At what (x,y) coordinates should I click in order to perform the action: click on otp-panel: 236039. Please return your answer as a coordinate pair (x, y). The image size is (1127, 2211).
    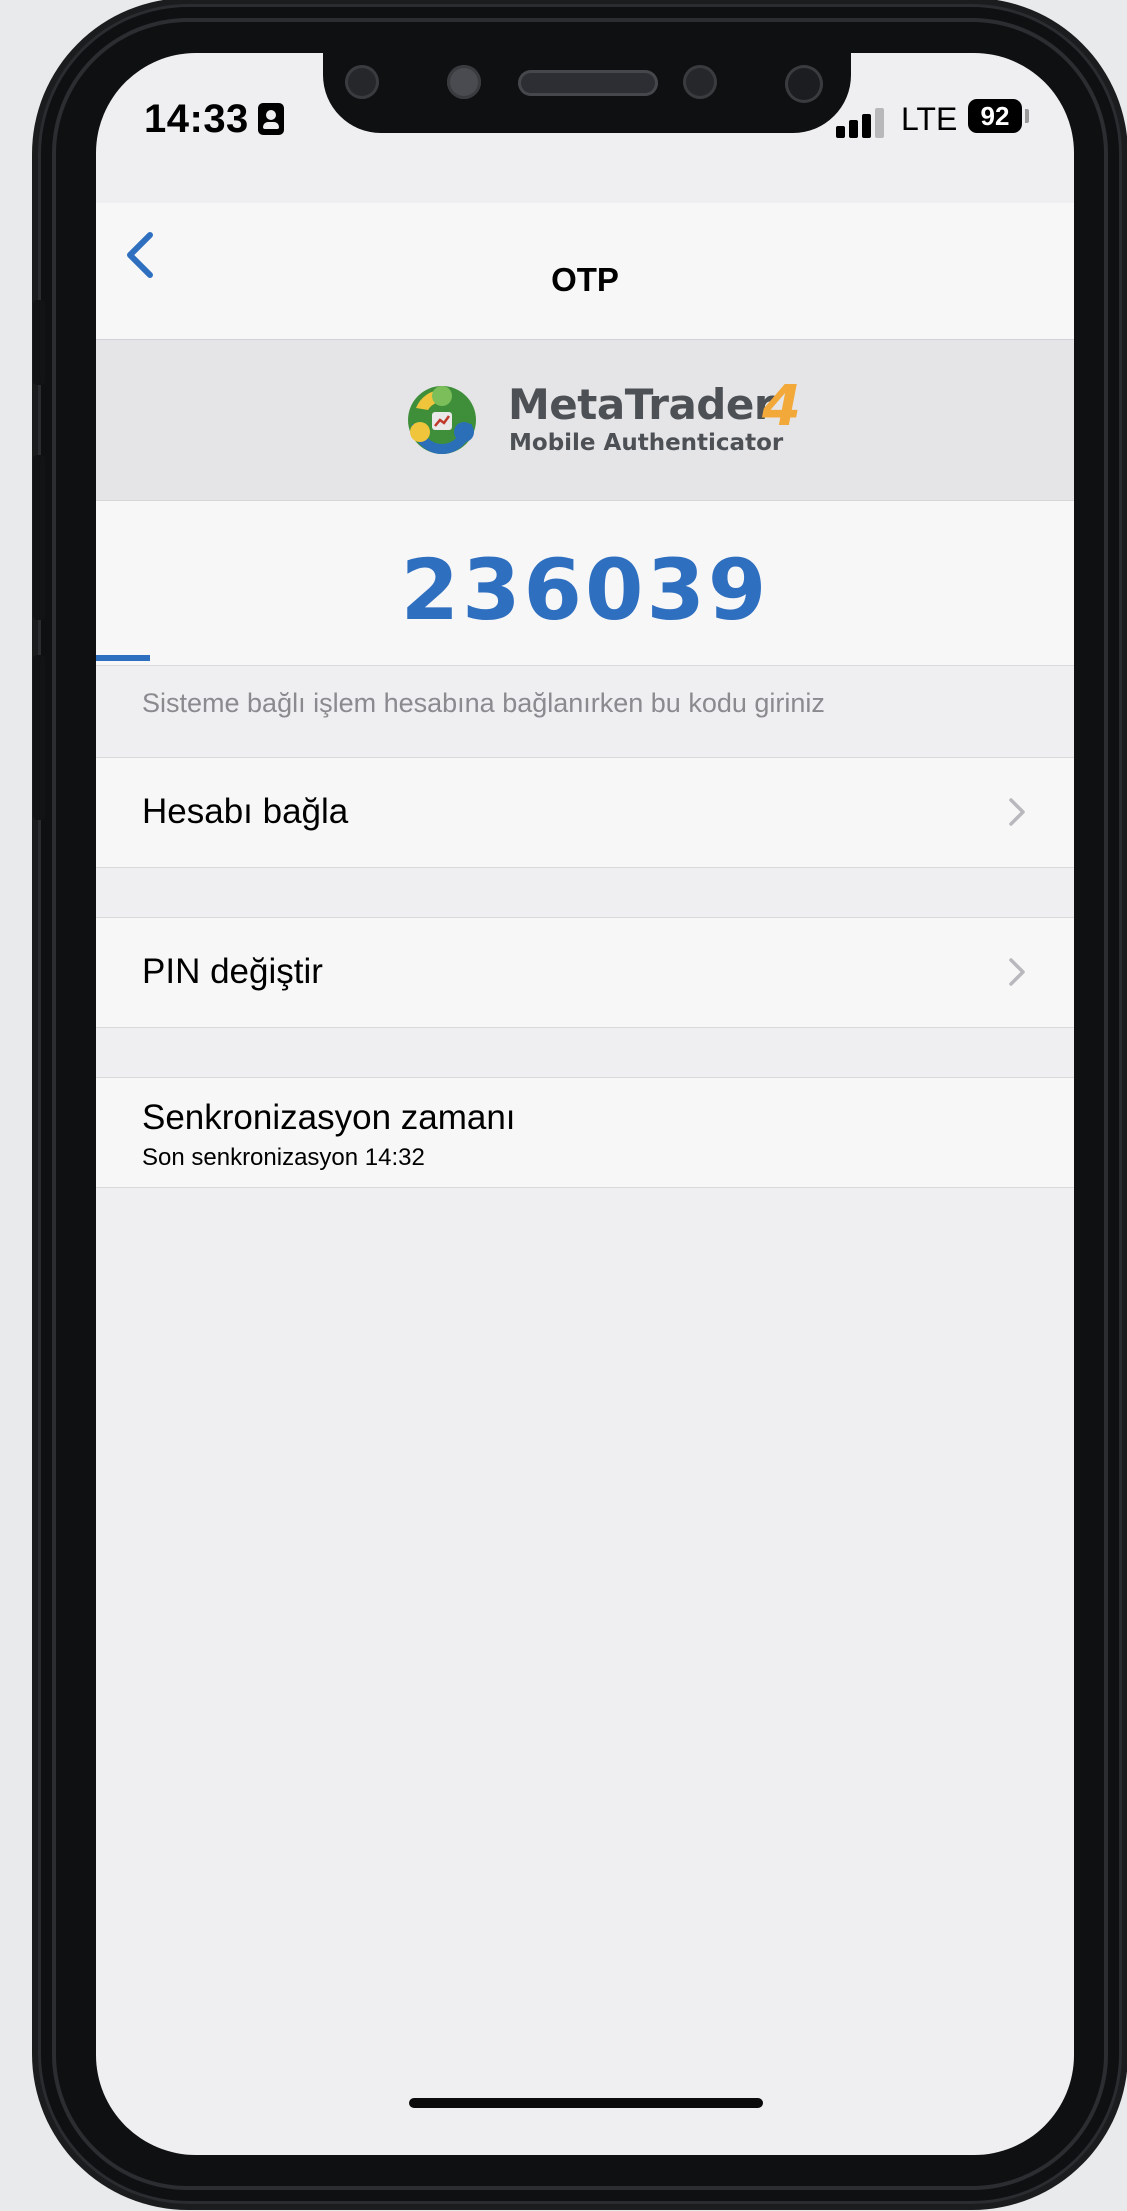
    Looking at the image, I should click on (585, 583).